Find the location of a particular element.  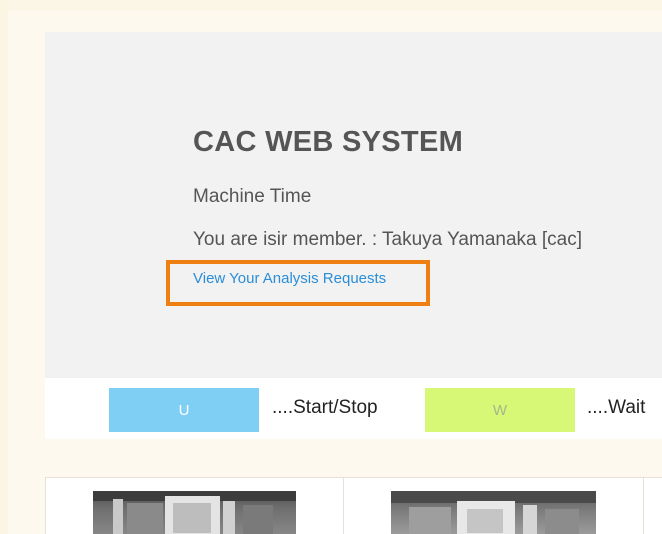

page-subtitle: Machine Time is located at coordinates (252, 196).